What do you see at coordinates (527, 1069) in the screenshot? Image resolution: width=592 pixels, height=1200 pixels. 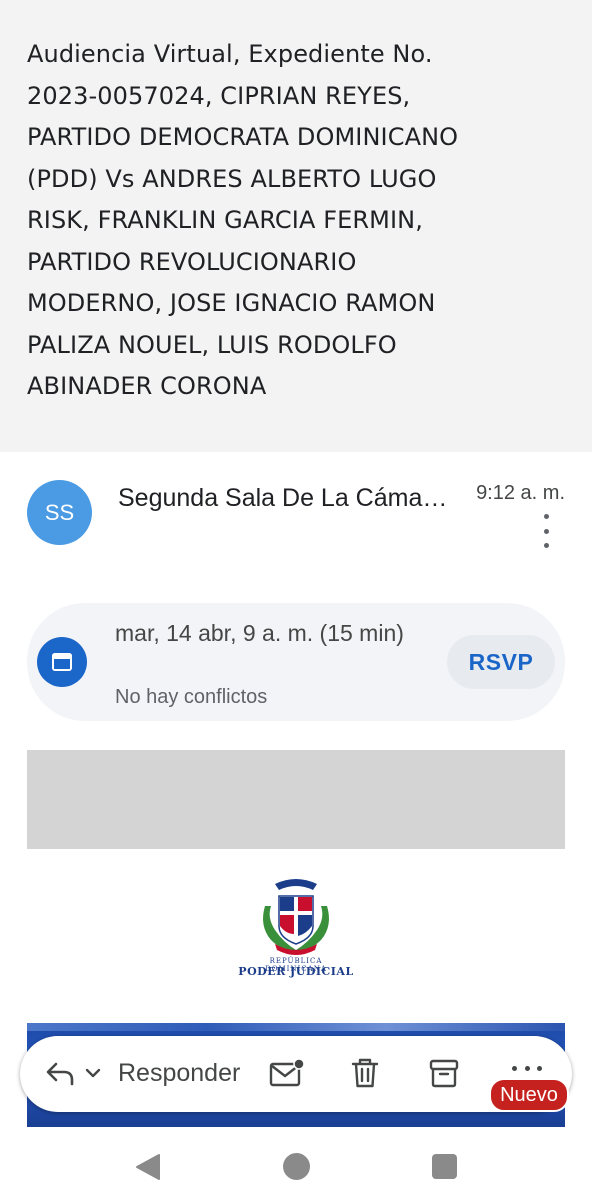 I see `more-horizontal-icon` at bounding box center [527, 1069].